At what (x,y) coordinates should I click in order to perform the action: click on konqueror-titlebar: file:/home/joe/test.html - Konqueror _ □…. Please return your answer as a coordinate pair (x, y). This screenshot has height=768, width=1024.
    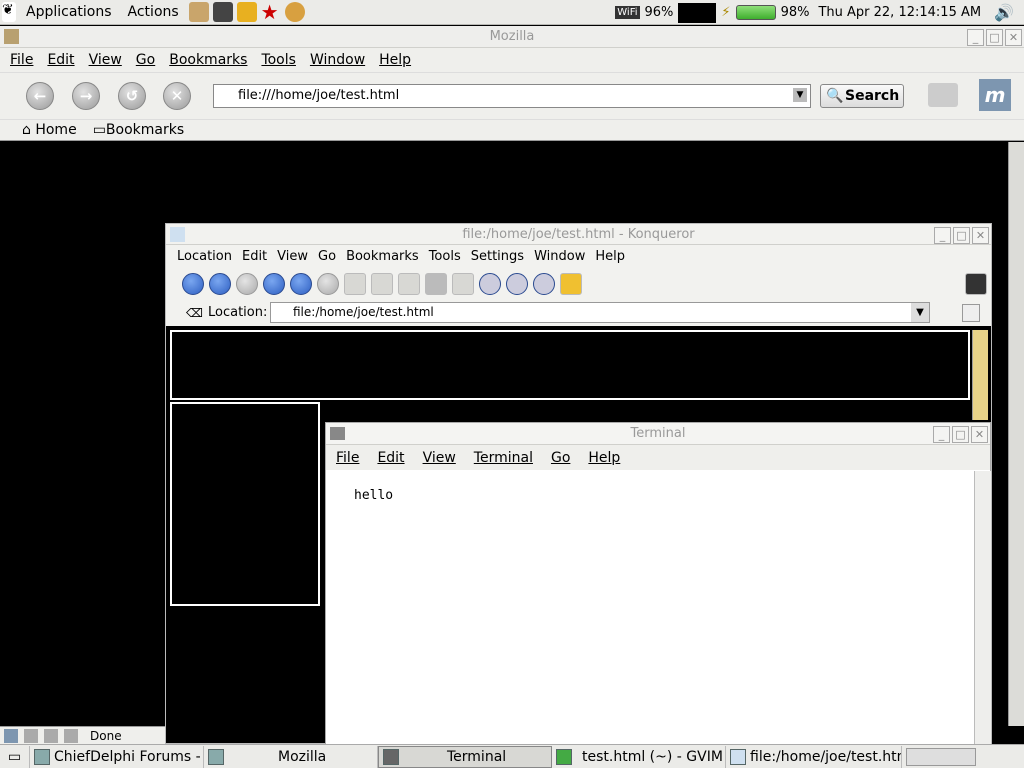
    Looking at the image, I should click on (578, 234).